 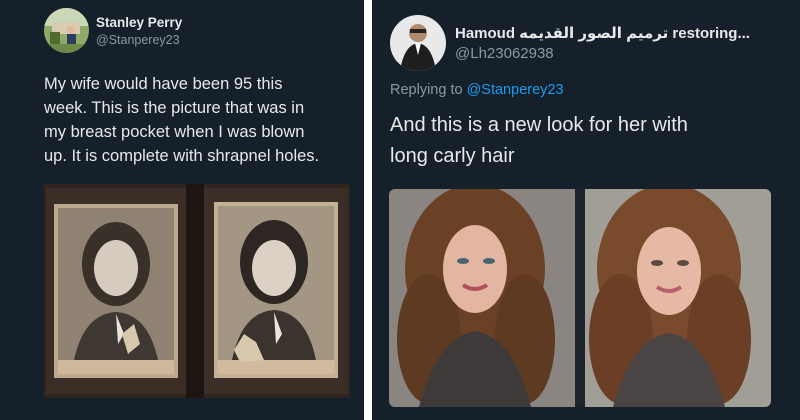 I want to click on reply-prefix: Replying to, so click(x=426, y=90).